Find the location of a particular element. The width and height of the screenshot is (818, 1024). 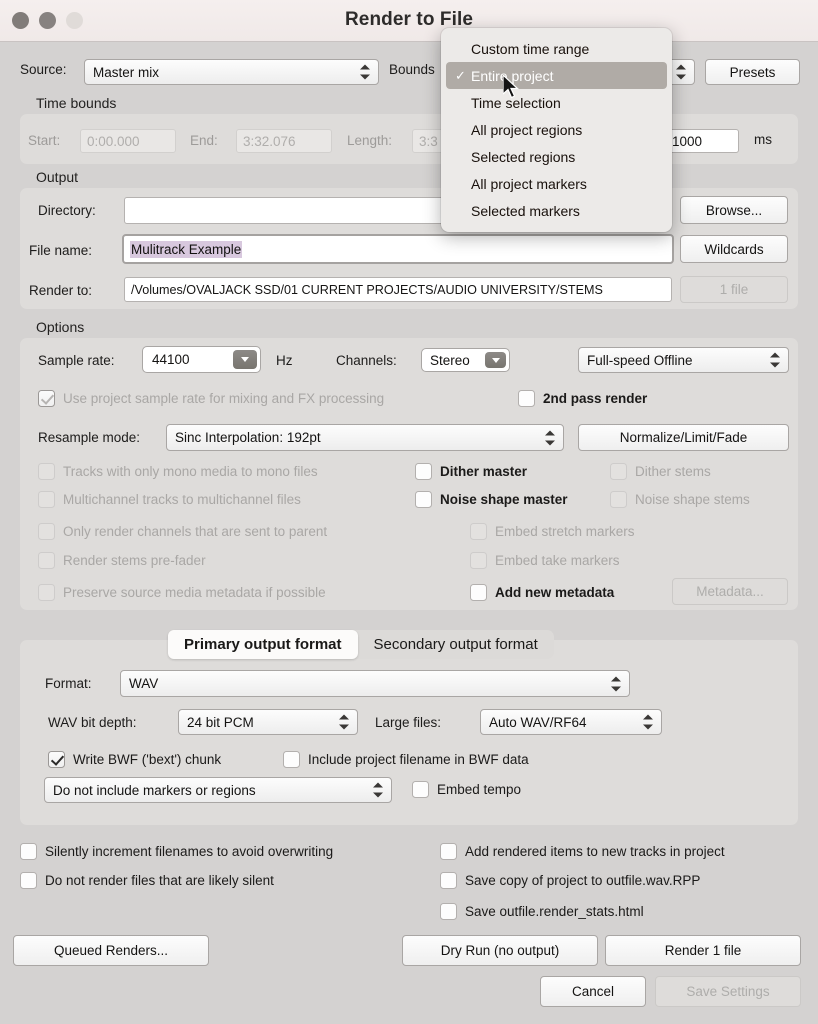

presets-button: Presets is located at coordinates (752, 72).